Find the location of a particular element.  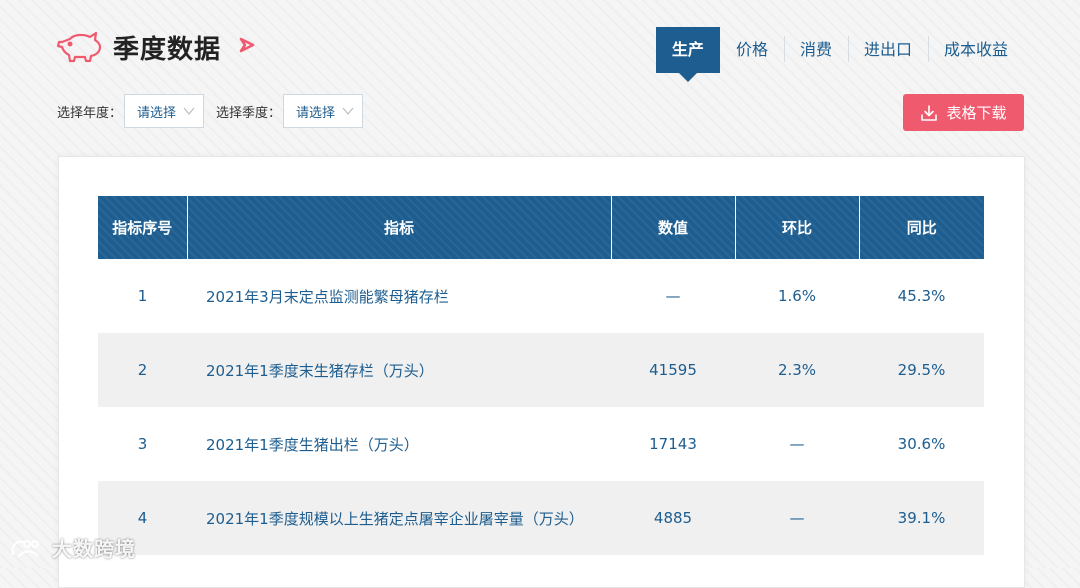

tab-price: 价格 is located at coordinates (752, 50).